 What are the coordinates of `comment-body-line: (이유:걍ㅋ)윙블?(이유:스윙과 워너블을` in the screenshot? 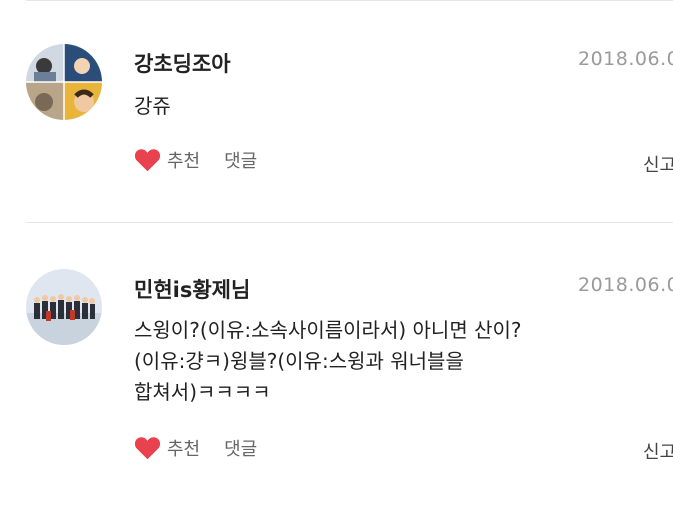 It's located at (299, 361).